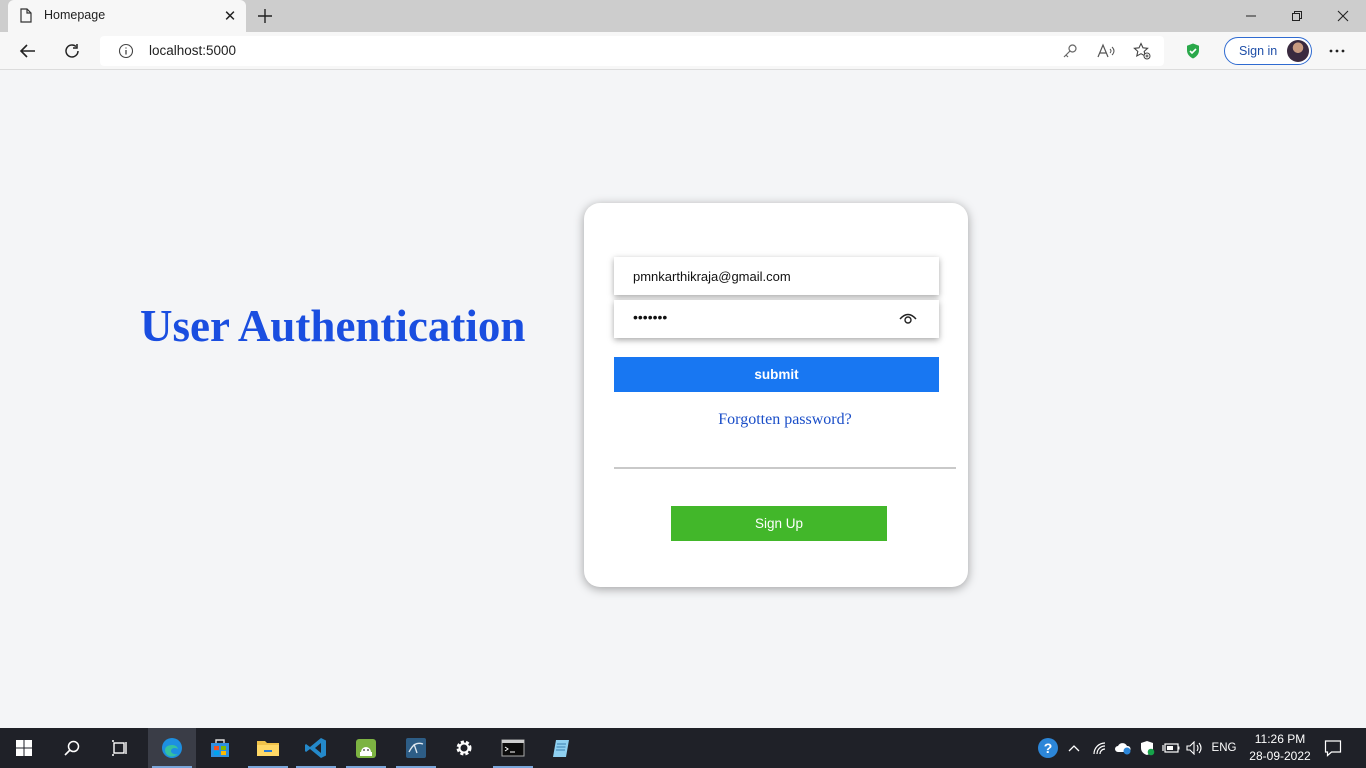 The image size is (1366, 768). What do you see at coordinates (220, 748) in the screenshot?
I see `store-icon` at bounding box center [220, 748].